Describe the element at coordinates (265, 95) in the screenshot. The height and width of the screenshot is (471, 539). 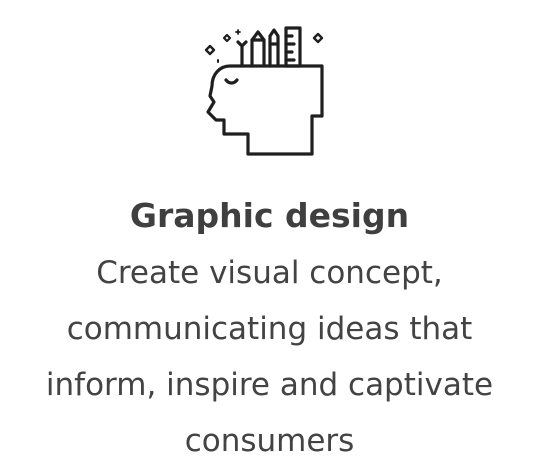
I see `head-with-pencils-icon` at that location.